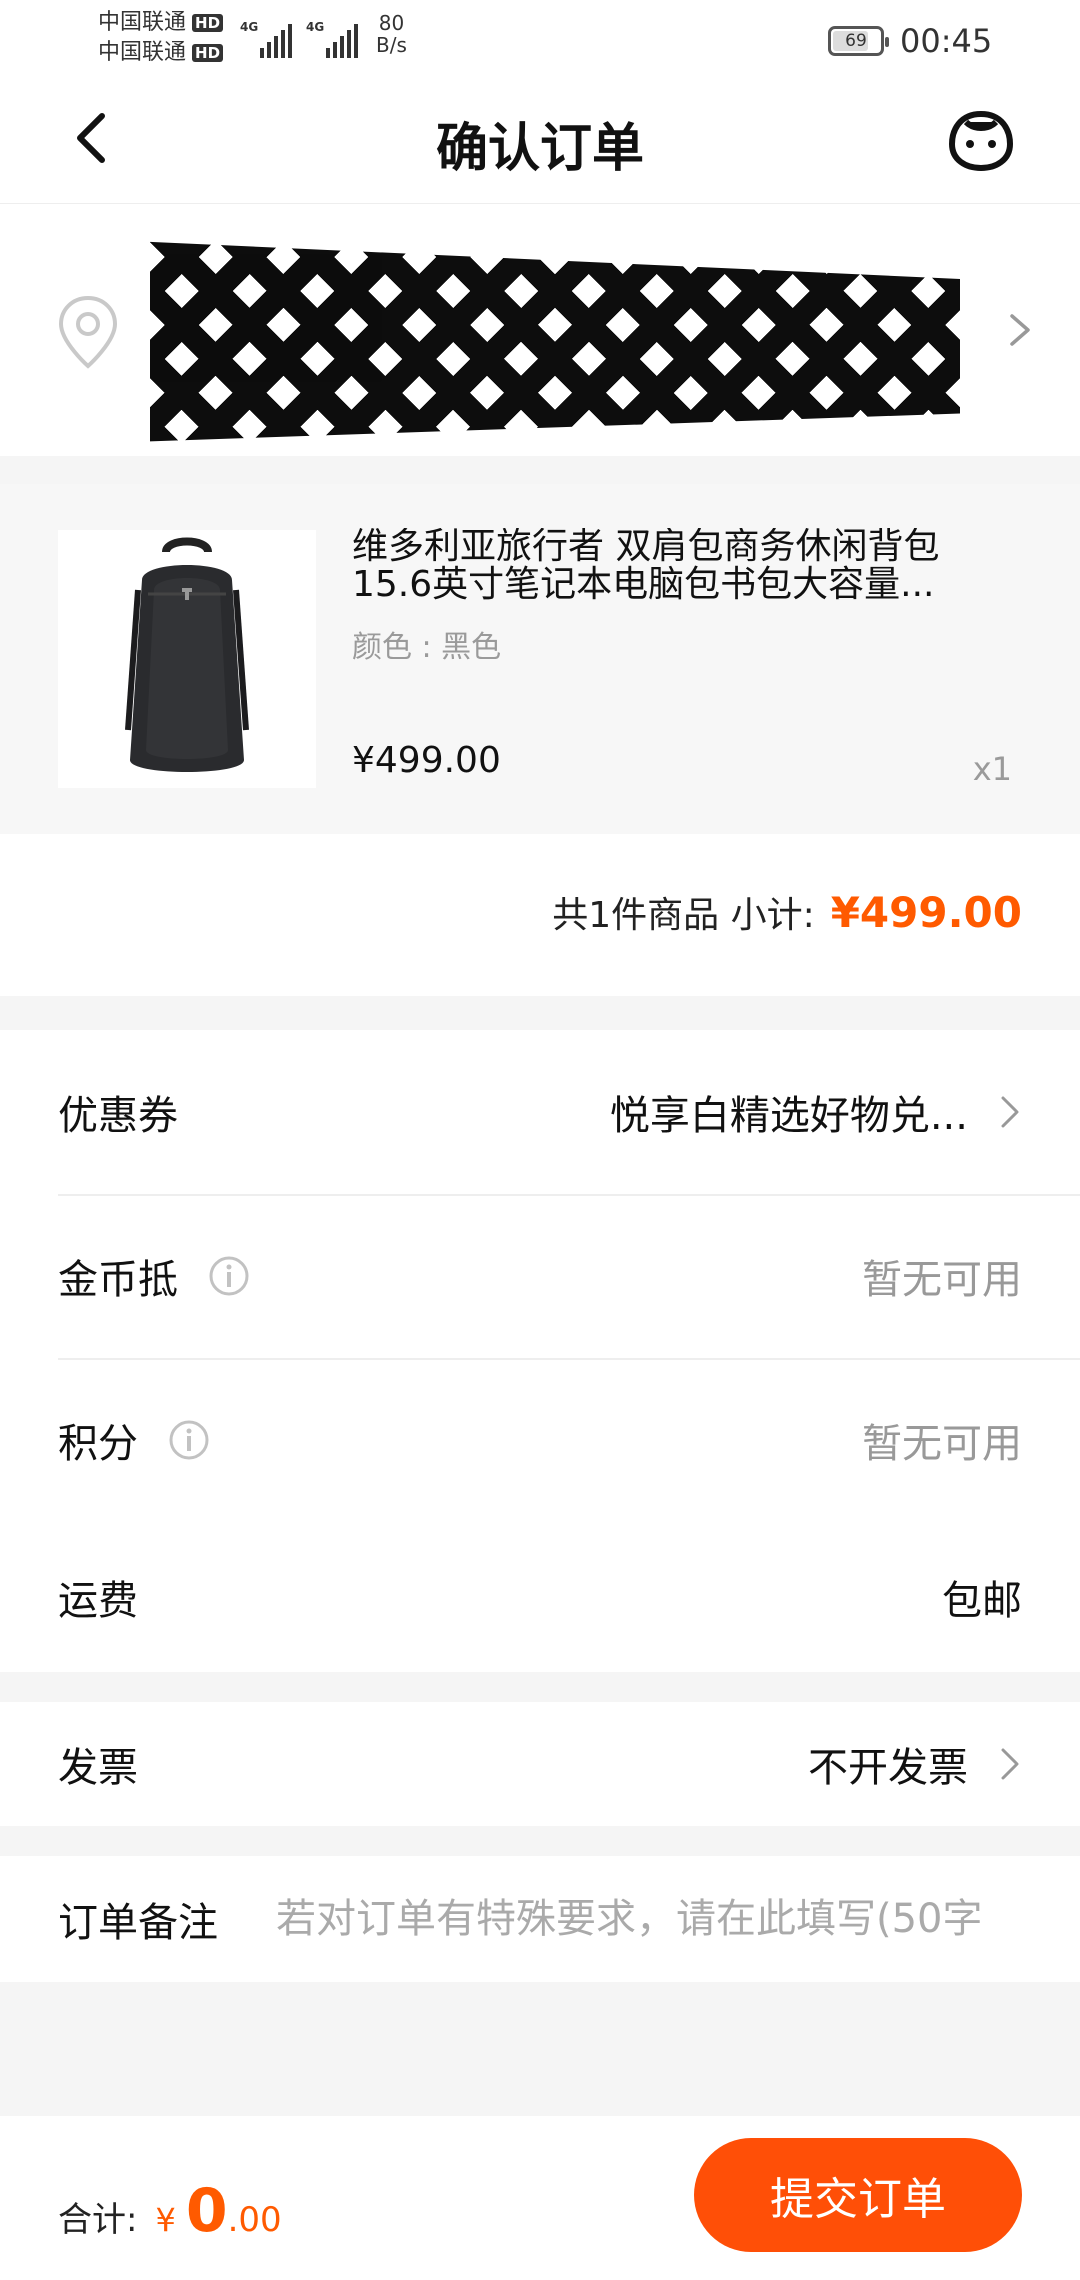 This screenshot has width=1080, height=2280. Describe the element at coordinates (187, 654) in the screenshot. I see `backpack-image` at that location.